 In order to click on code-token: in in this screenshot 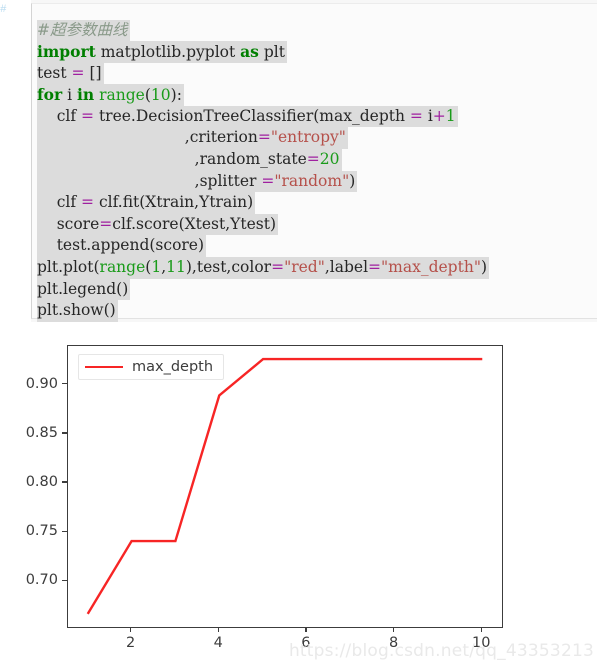, I will do `click(86, 95)`.